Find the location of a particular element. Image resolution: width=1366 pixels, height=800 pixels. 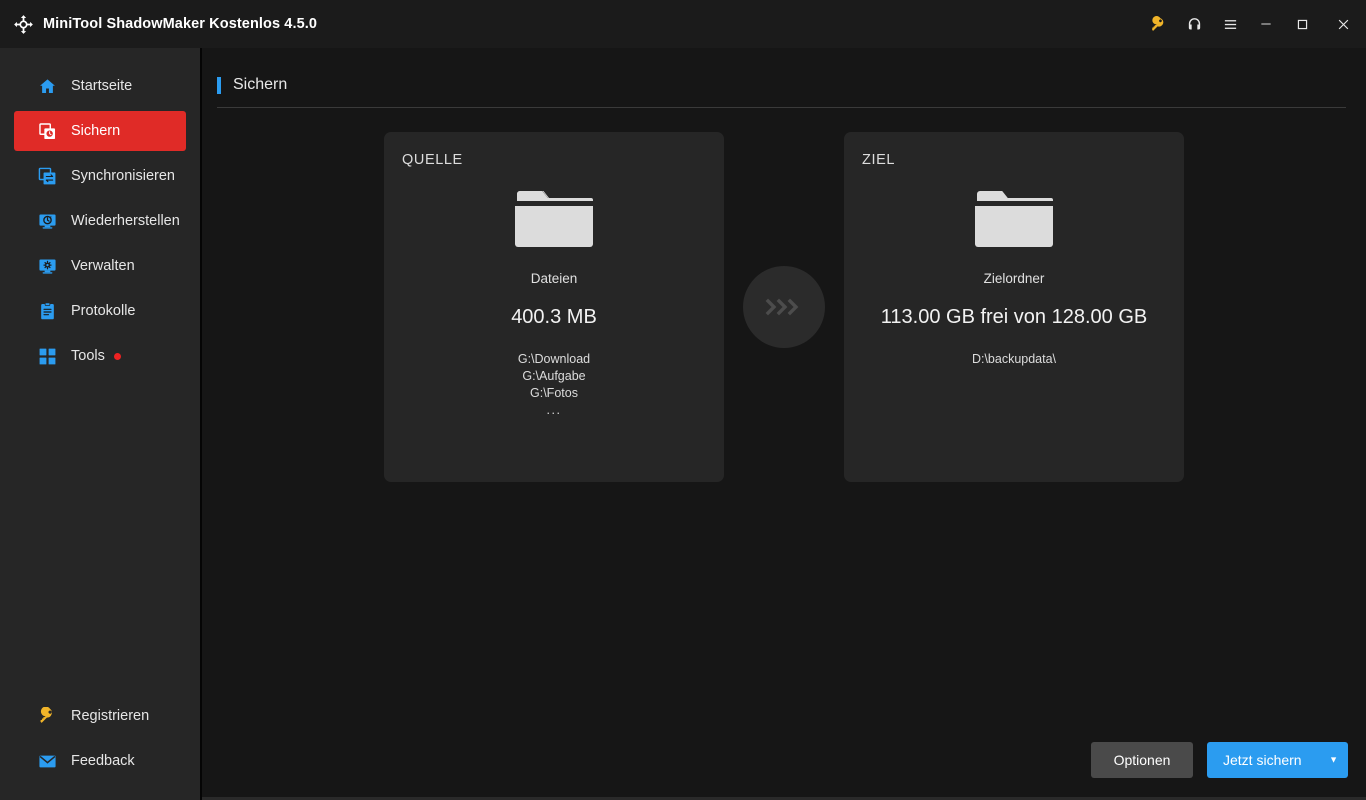

sidebar-item-wiederherstellen: Wiederherstellen is located at coordinates (100, 221).